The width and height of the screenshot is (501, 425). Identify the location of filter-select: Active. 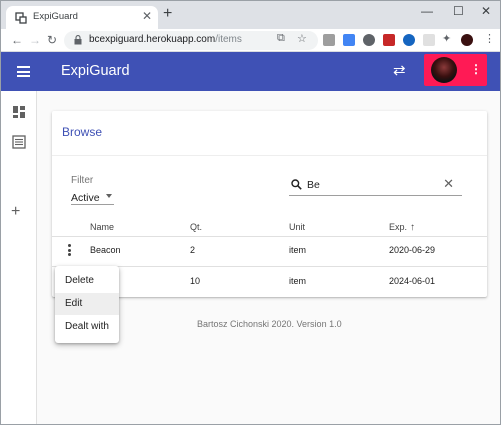
(92, 196).